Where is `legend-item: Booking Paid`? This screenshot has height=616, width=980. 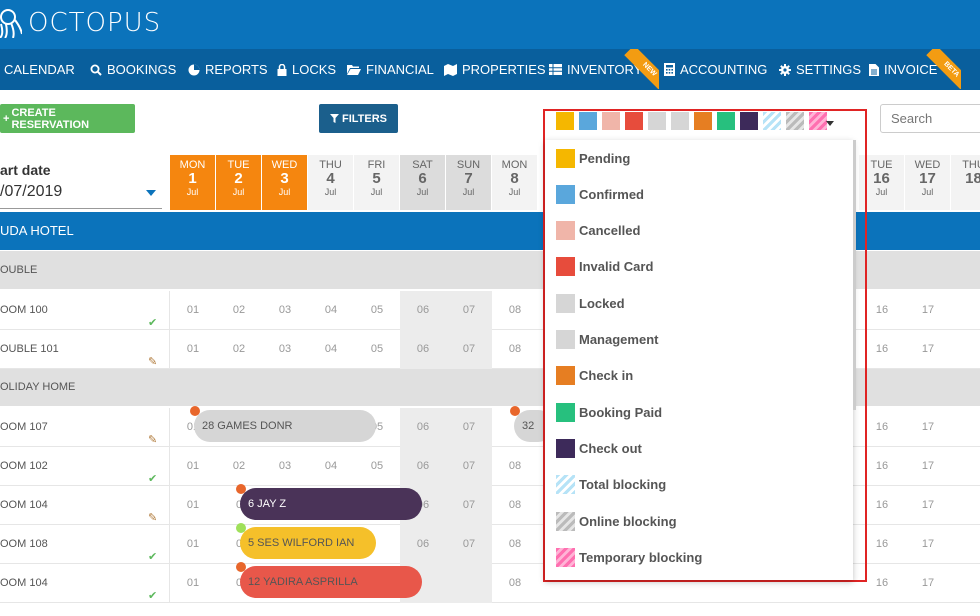
legend-item: Booking Paid is located at coordinates (609, 412).